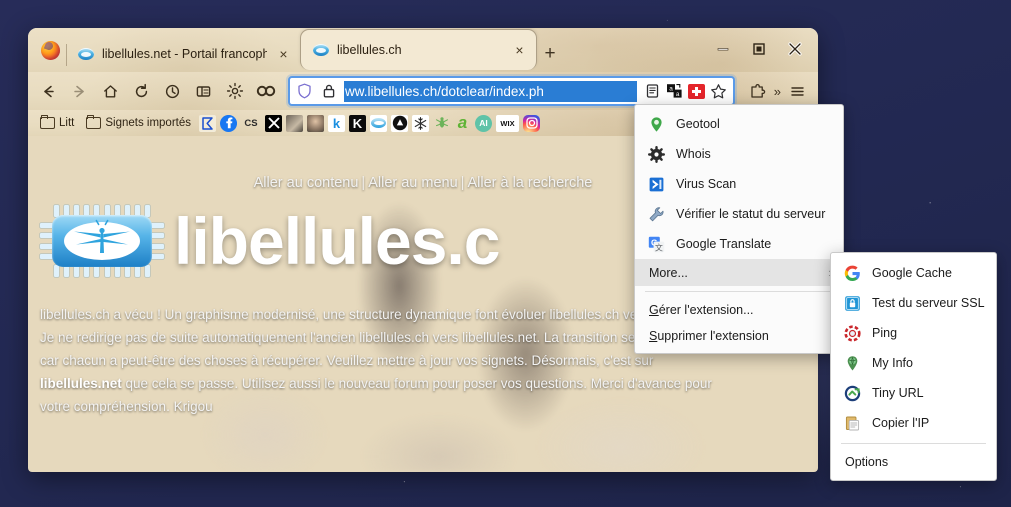  What do you see at coordinates (892, 363) in the screenshot?
I see `submenu-item-label: My Info` at bounding box center [892, 363].